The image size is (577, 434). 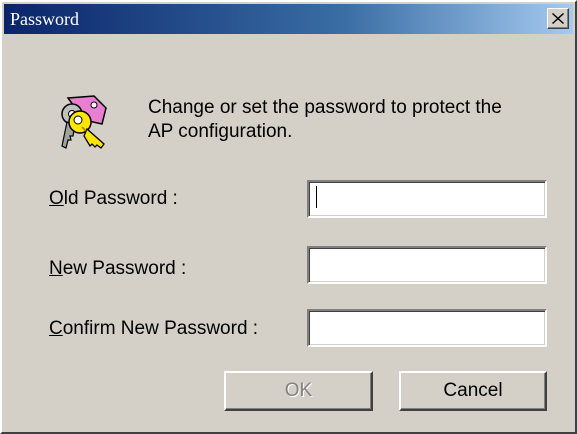 What do you see at coordinates (316, 197) in the screenshot?
I see `text-caret` at bounding box center [316, 197].